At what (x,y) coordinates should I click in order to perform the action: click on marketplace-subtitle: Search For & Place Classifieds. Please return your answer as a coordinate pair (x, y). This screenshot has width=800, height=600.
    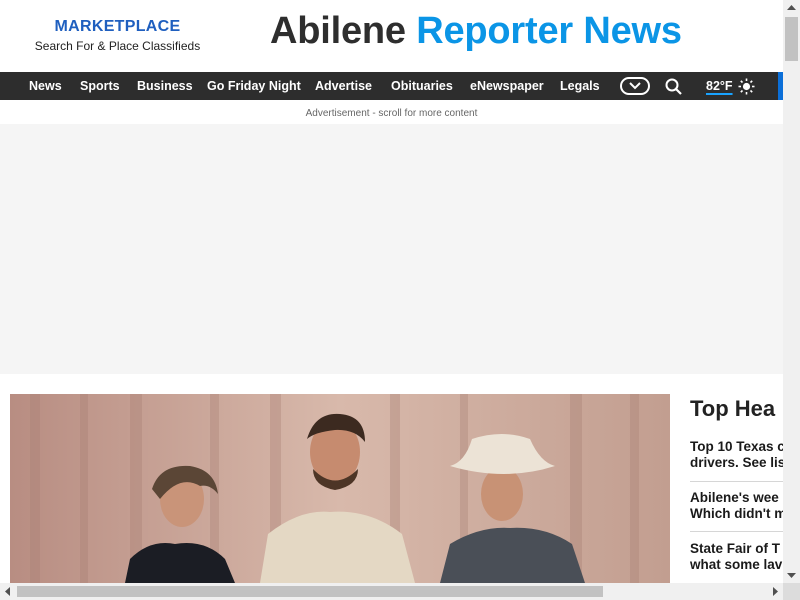
    Looking at the image, I should click on (117, 46).